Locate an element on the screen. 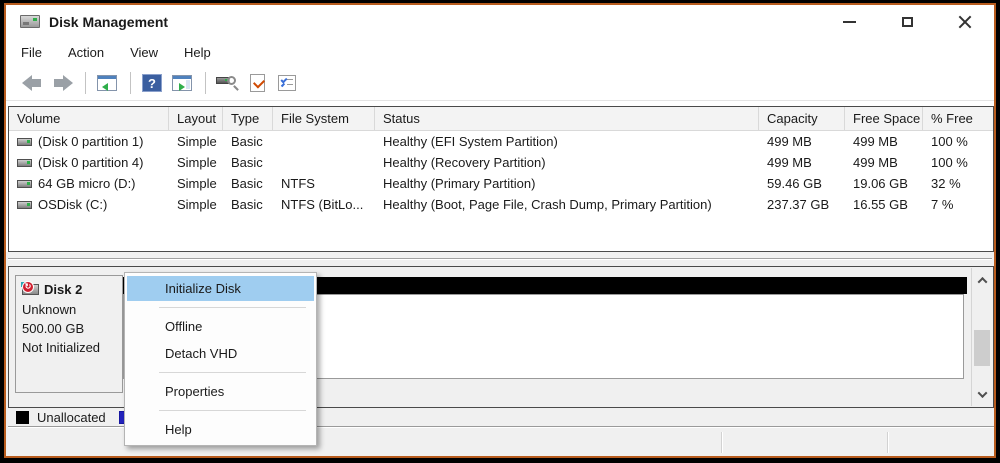 The image size is (1000, 463). window-controls is located at coordinates (907, 21).